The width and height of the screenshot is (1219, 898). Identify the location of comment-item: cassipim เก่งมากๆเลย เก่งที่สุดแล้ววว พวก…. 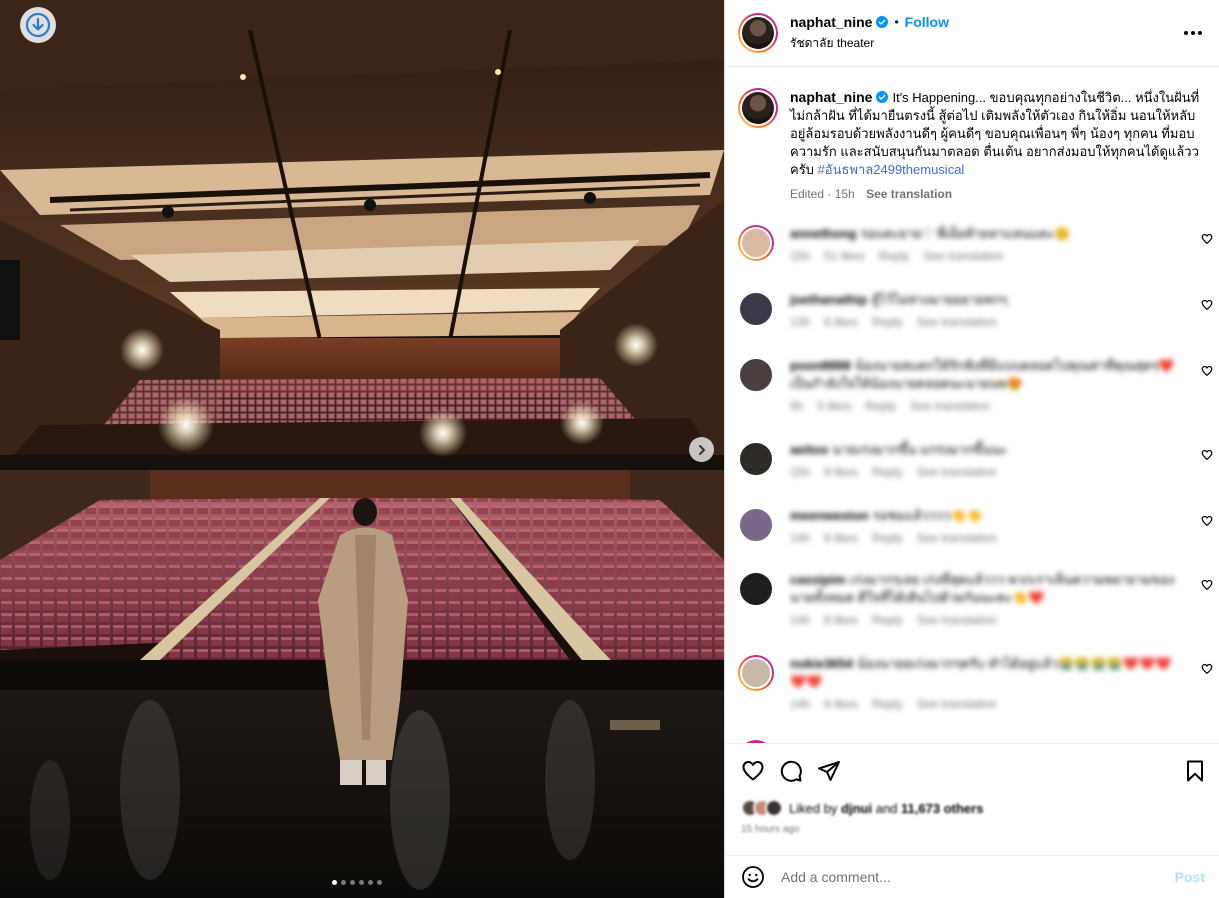
(975, 599).